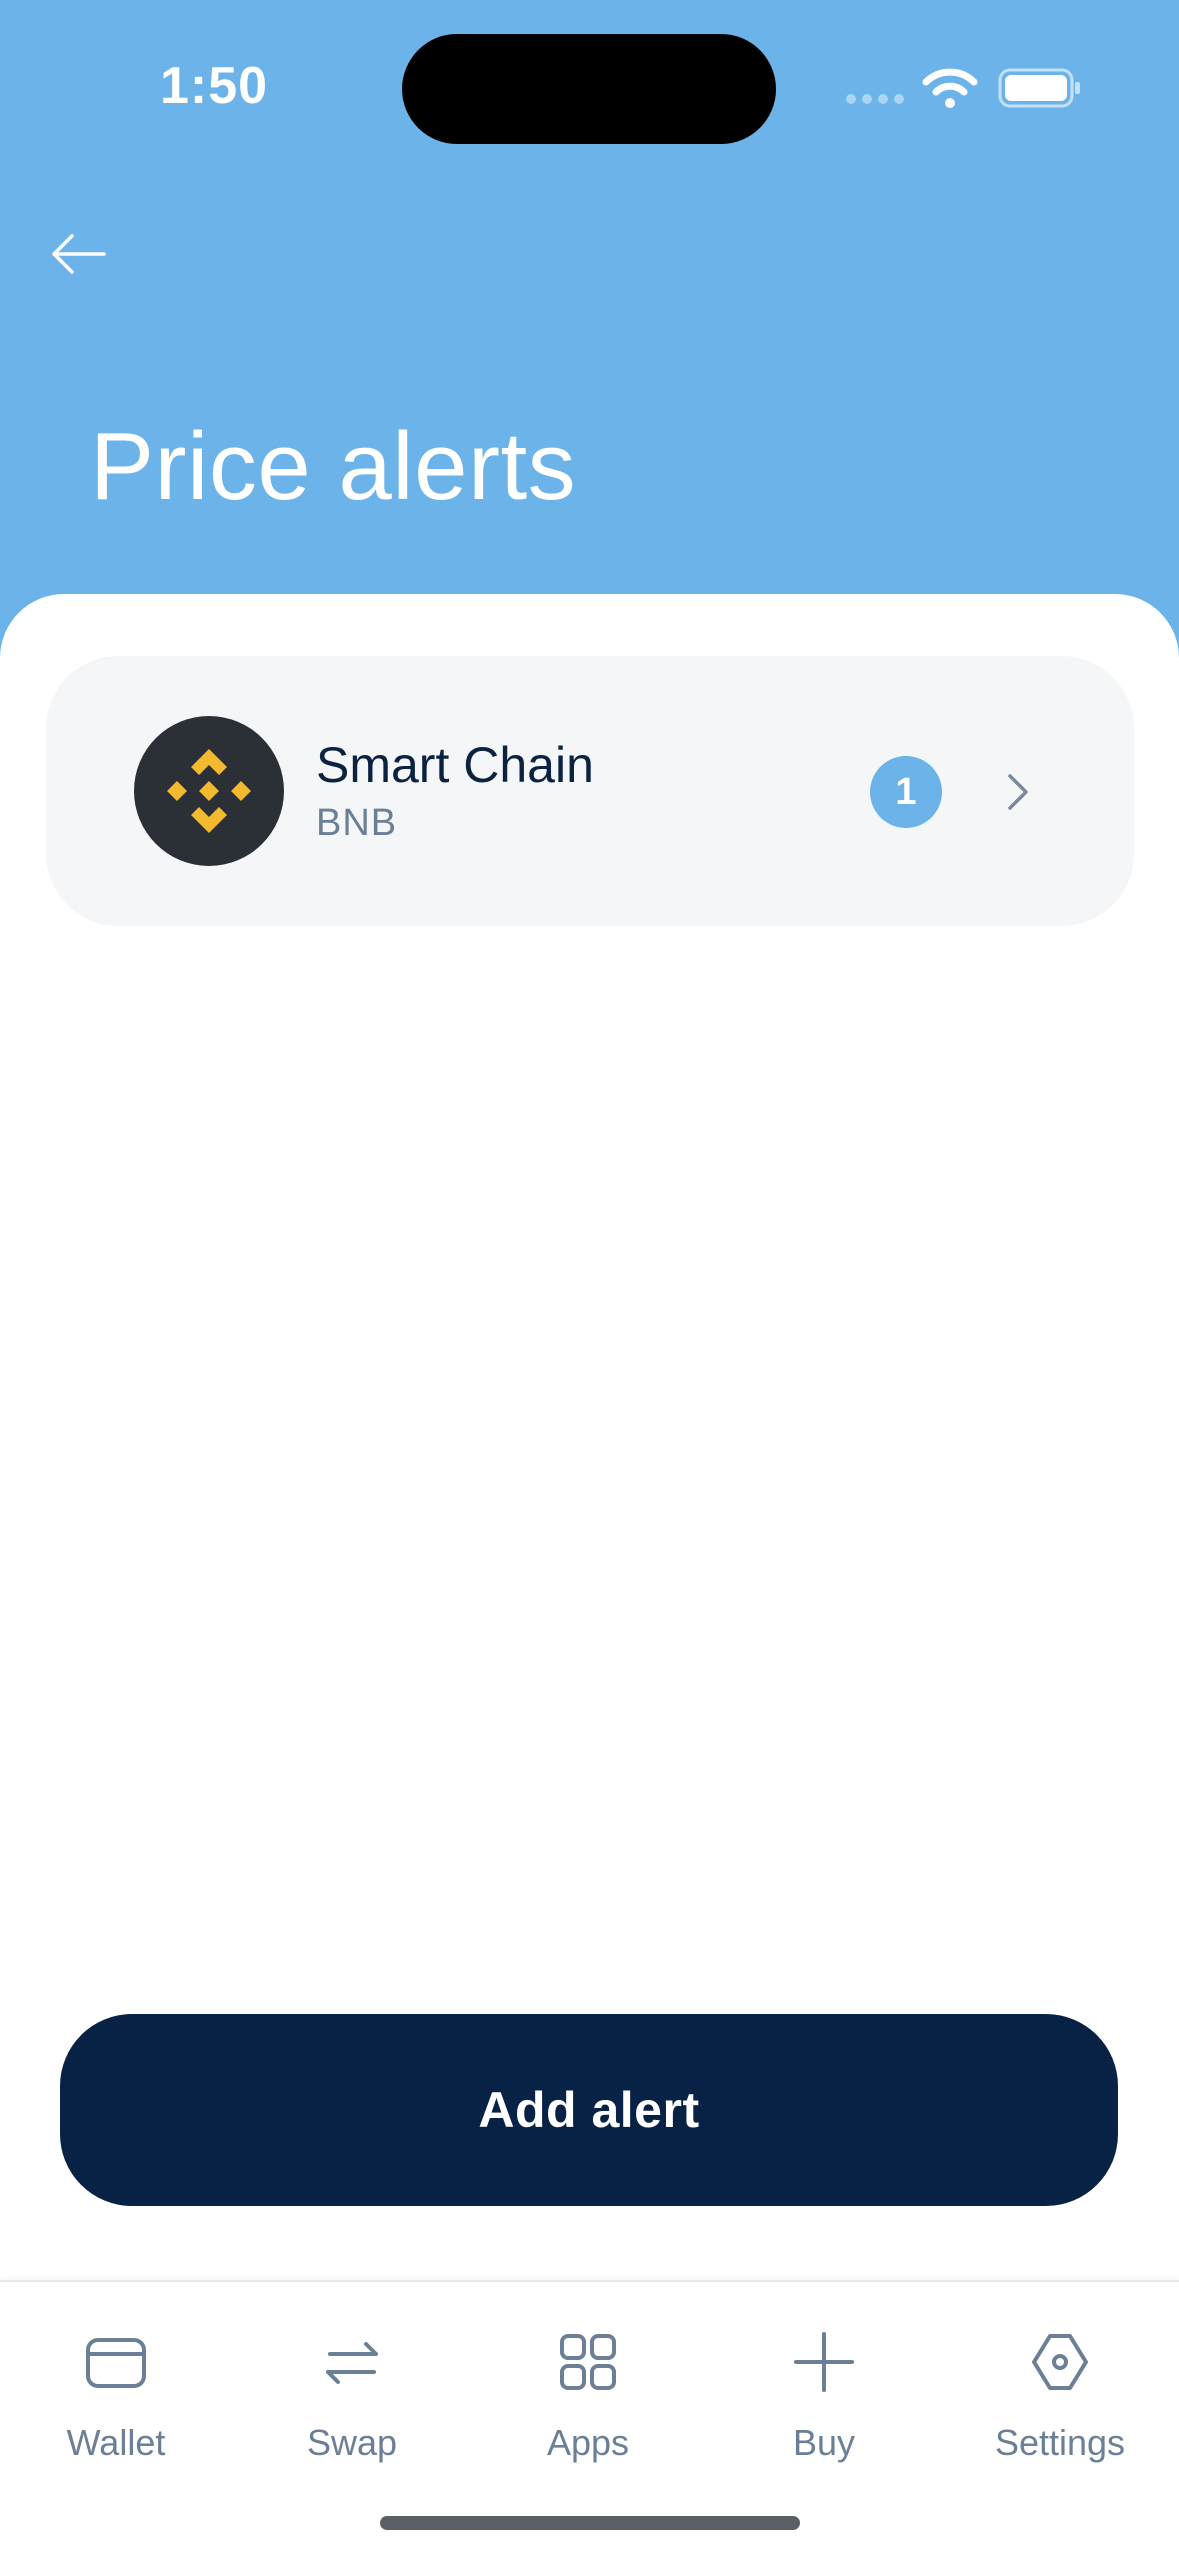  What do you see at coordinates (116, 2442) in the screenshot?
I see `tab-label: Wallet` at bounding box center [116, 2442].